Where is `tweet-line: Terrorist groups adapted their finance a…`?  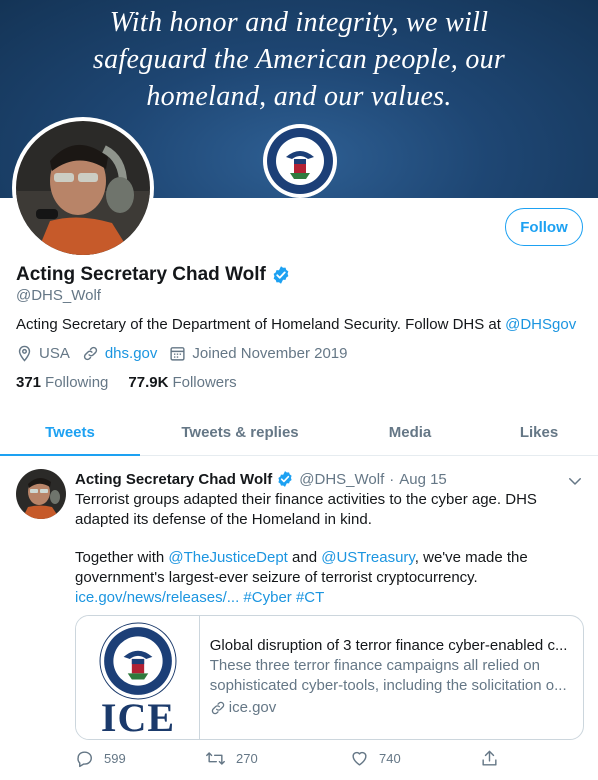
tweet-line: Terrorist groups adapted their finance a… is located at coordinates (306, 499).